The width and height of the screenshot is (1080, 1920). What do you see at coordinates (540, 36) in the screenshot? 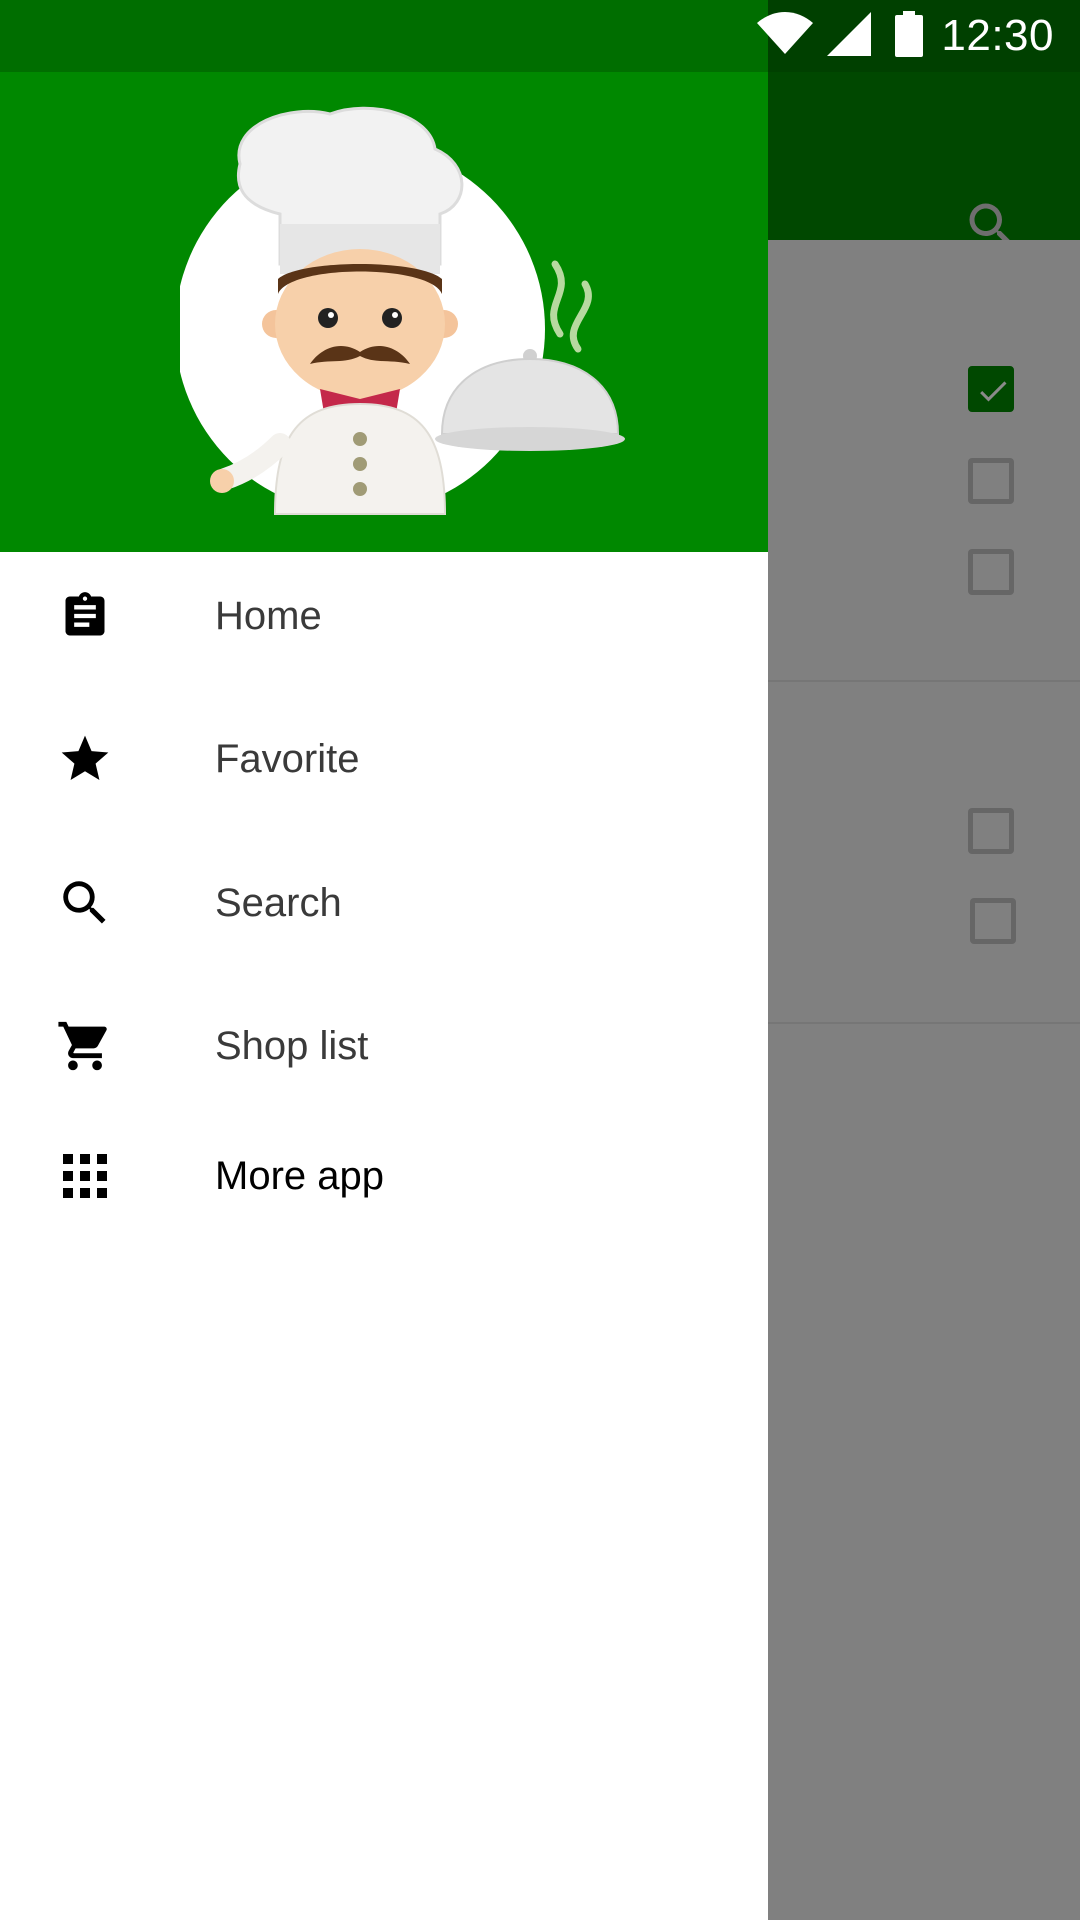
I see `status-bar: 12:30` at bounding box center [540, 36].